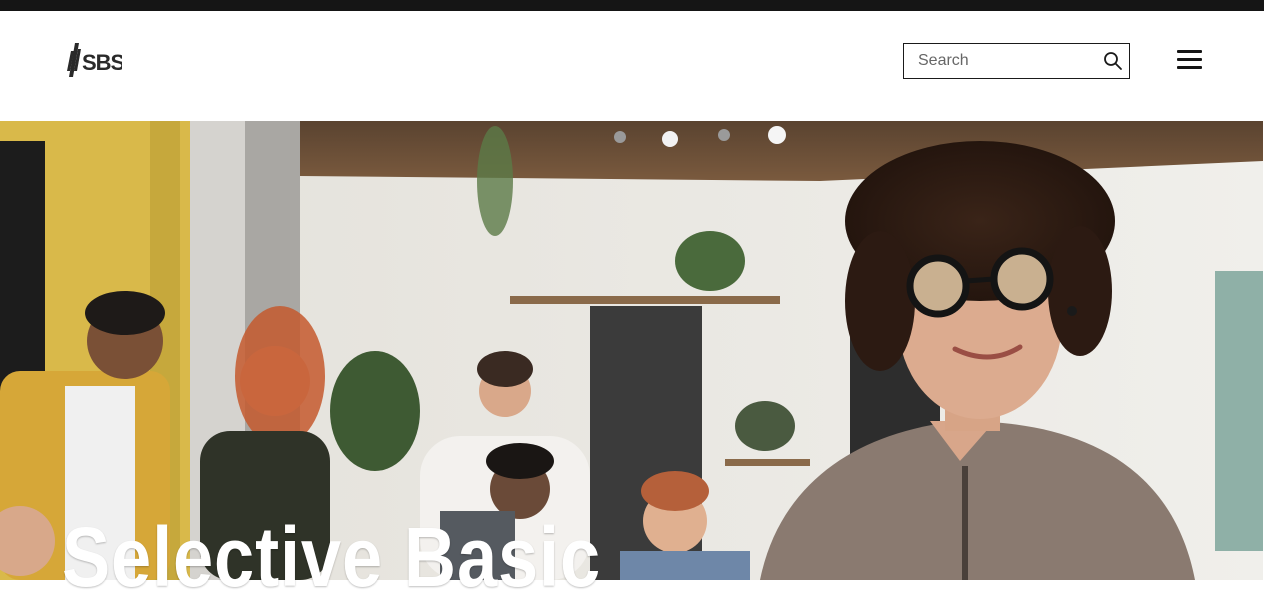 The width and height of the screenshot is (1264, 604). I want to click on hamburger-menu-icon, so click(1190, 60).